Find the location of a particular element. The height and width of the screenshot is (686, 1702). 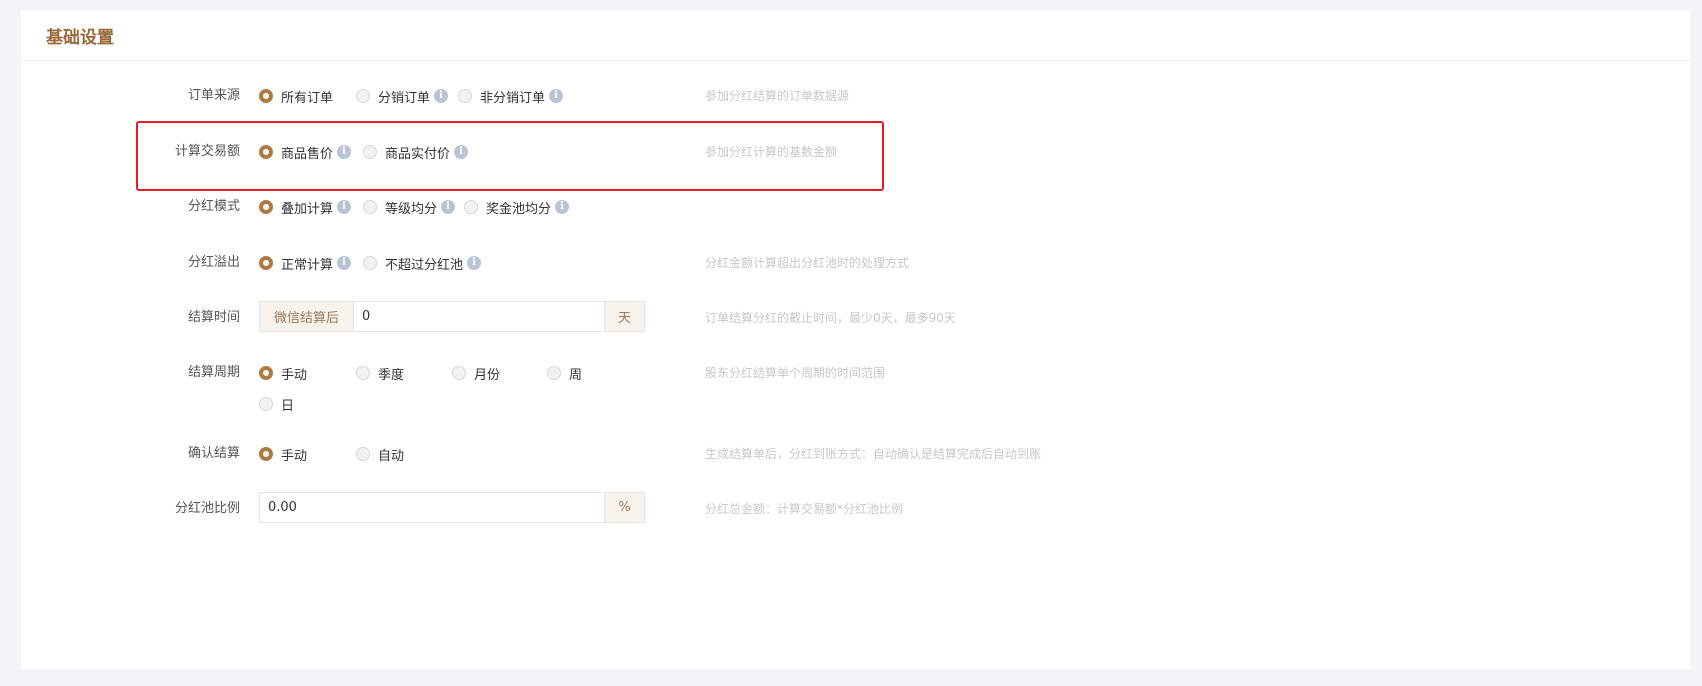

order-source-label: 订单来源 is located at coordinates (213, 95).